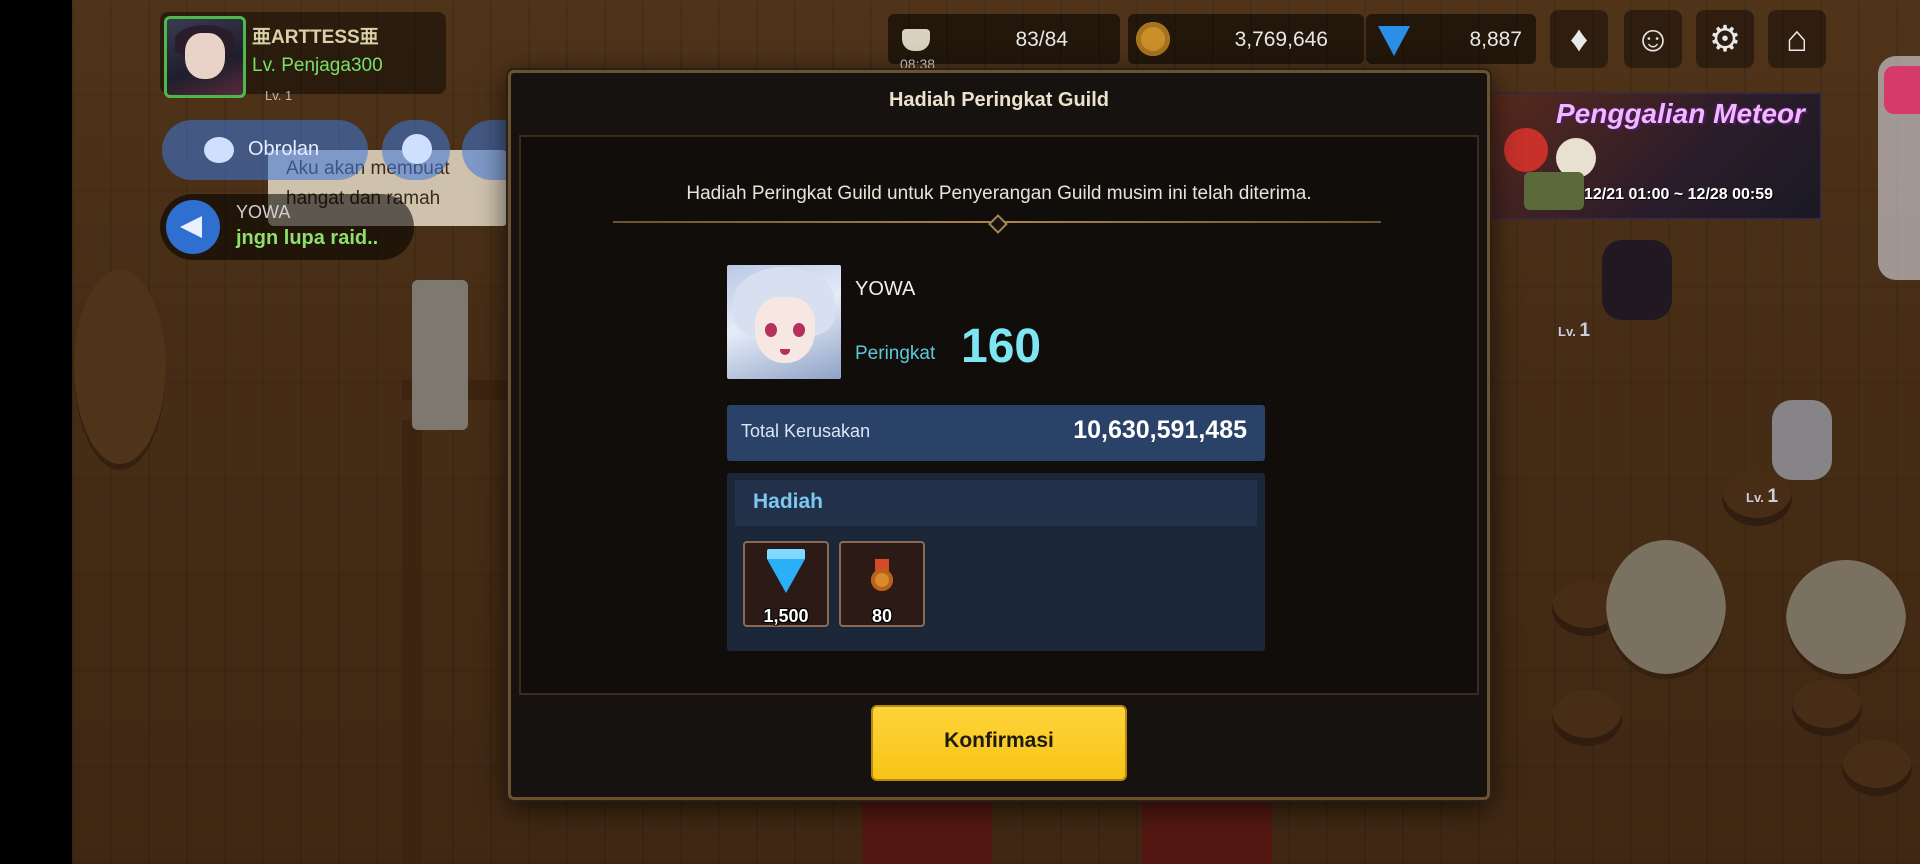 Image resolution: width=1920 pixels, height=864 pixels. What do you see at coordinates (1902, 90) in the screenshot?
I see `side-menu-icon` at bounding box center [1902, 90].